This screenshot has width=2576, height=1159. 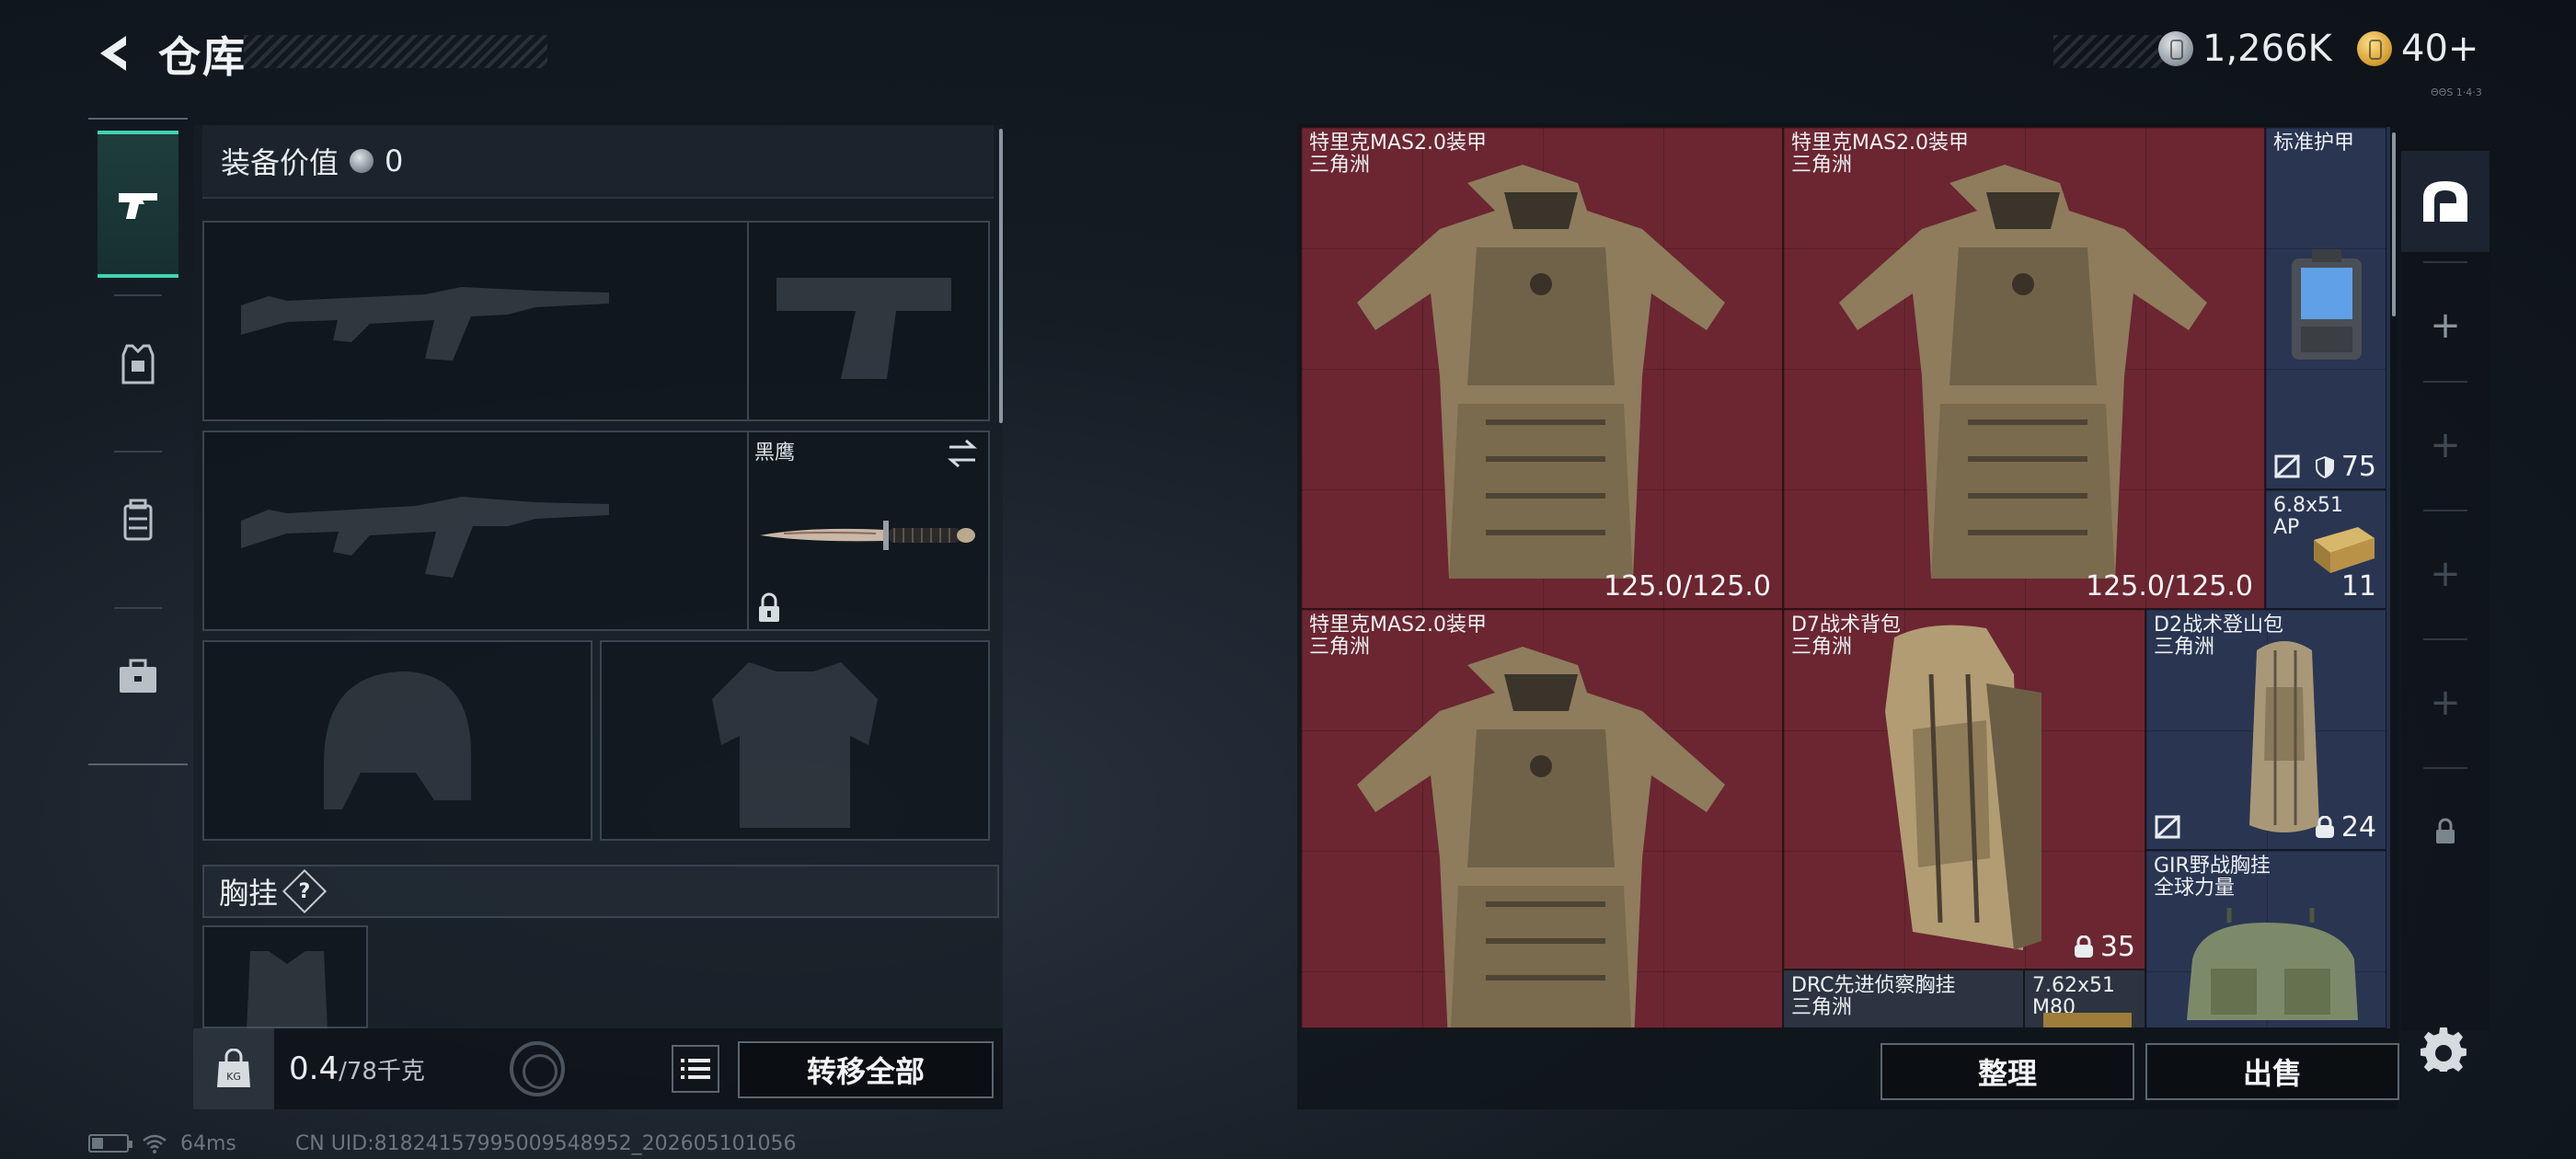 What do you see at coordinates (545, 1143) in the screenshot?
I see `player-uid: CN UID:81824157995009548952_202605101056` at bounding box center [545, 1143].